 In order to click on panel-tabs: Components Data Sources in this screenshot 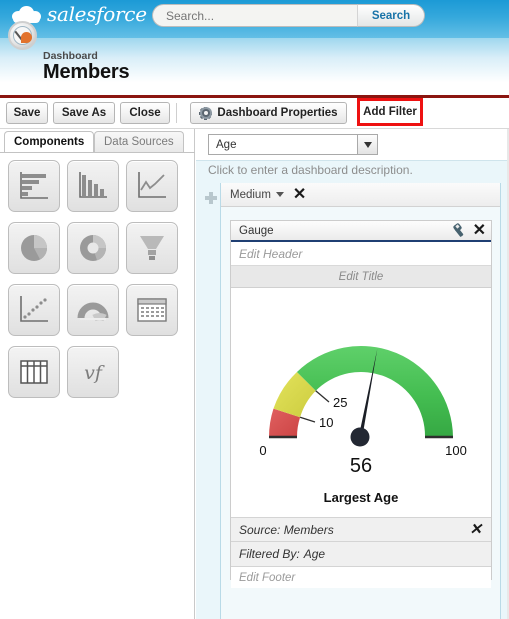, I will do `click(97, 140)`.